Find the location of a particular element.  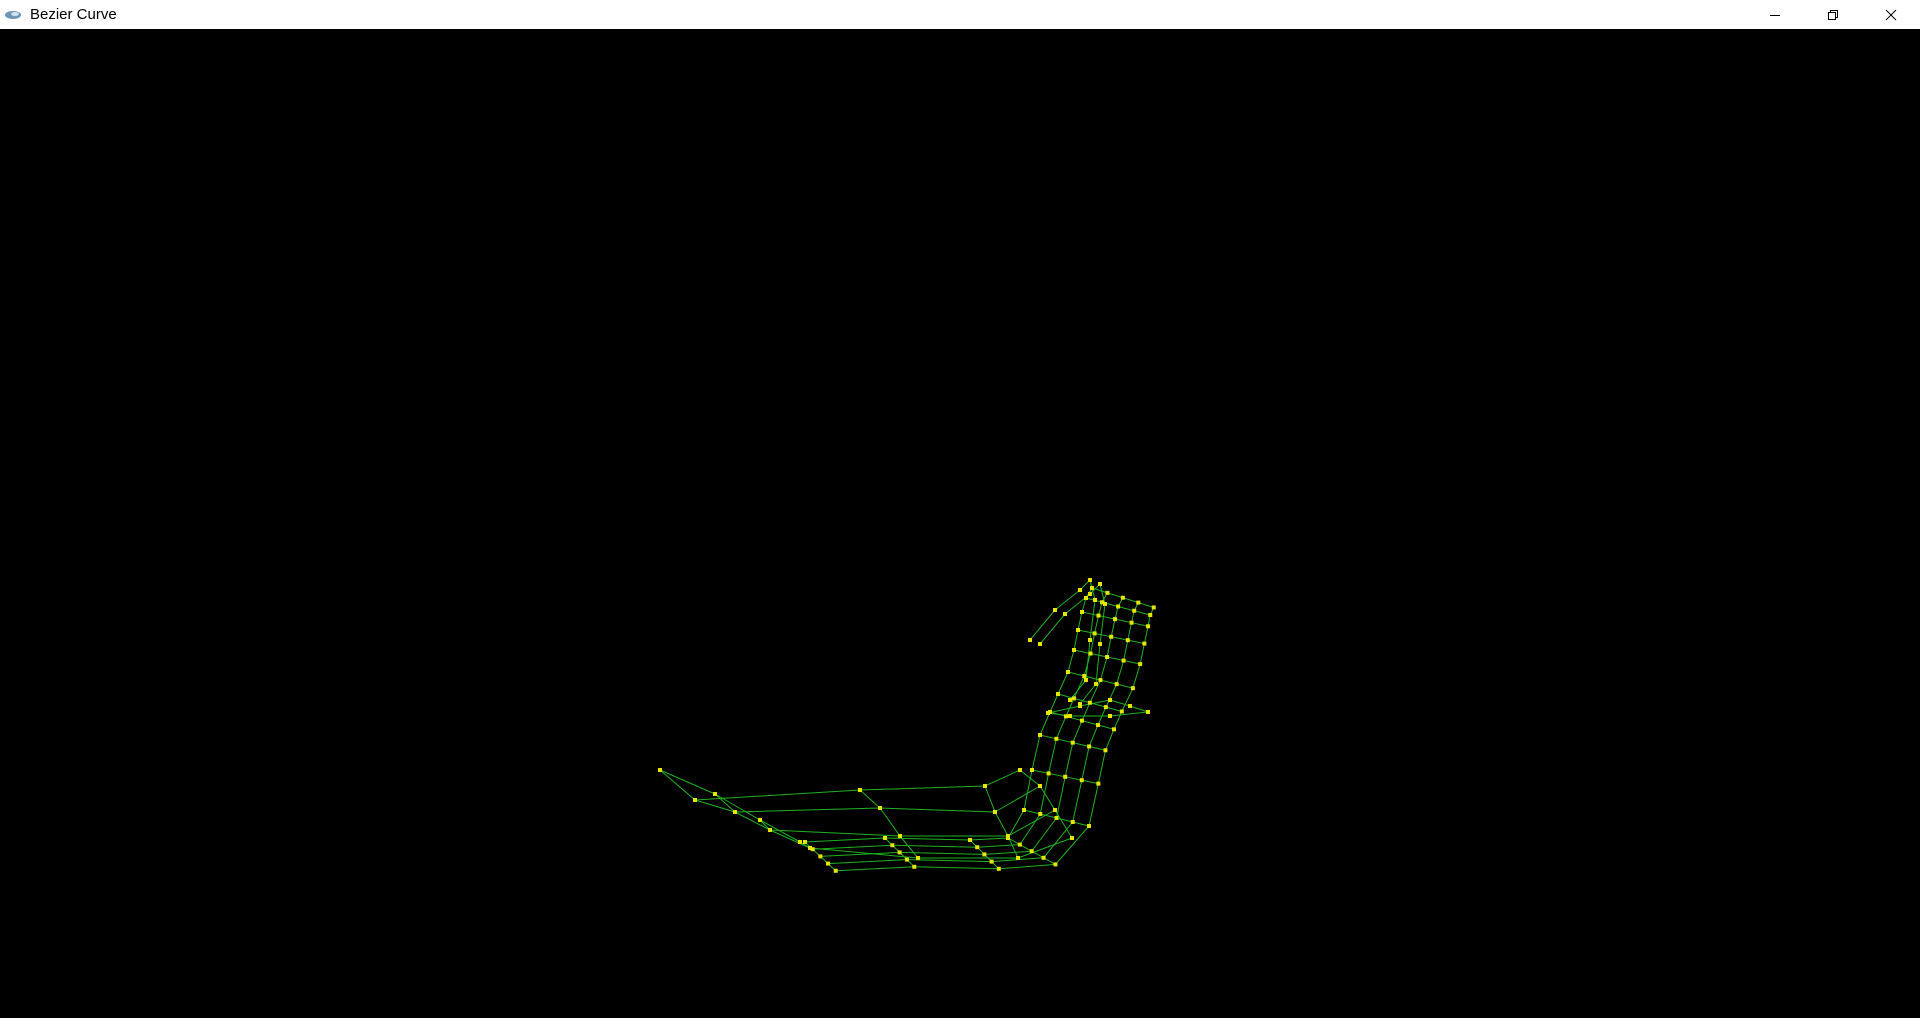

app-logo-icon is located at coordinates (14, 15).